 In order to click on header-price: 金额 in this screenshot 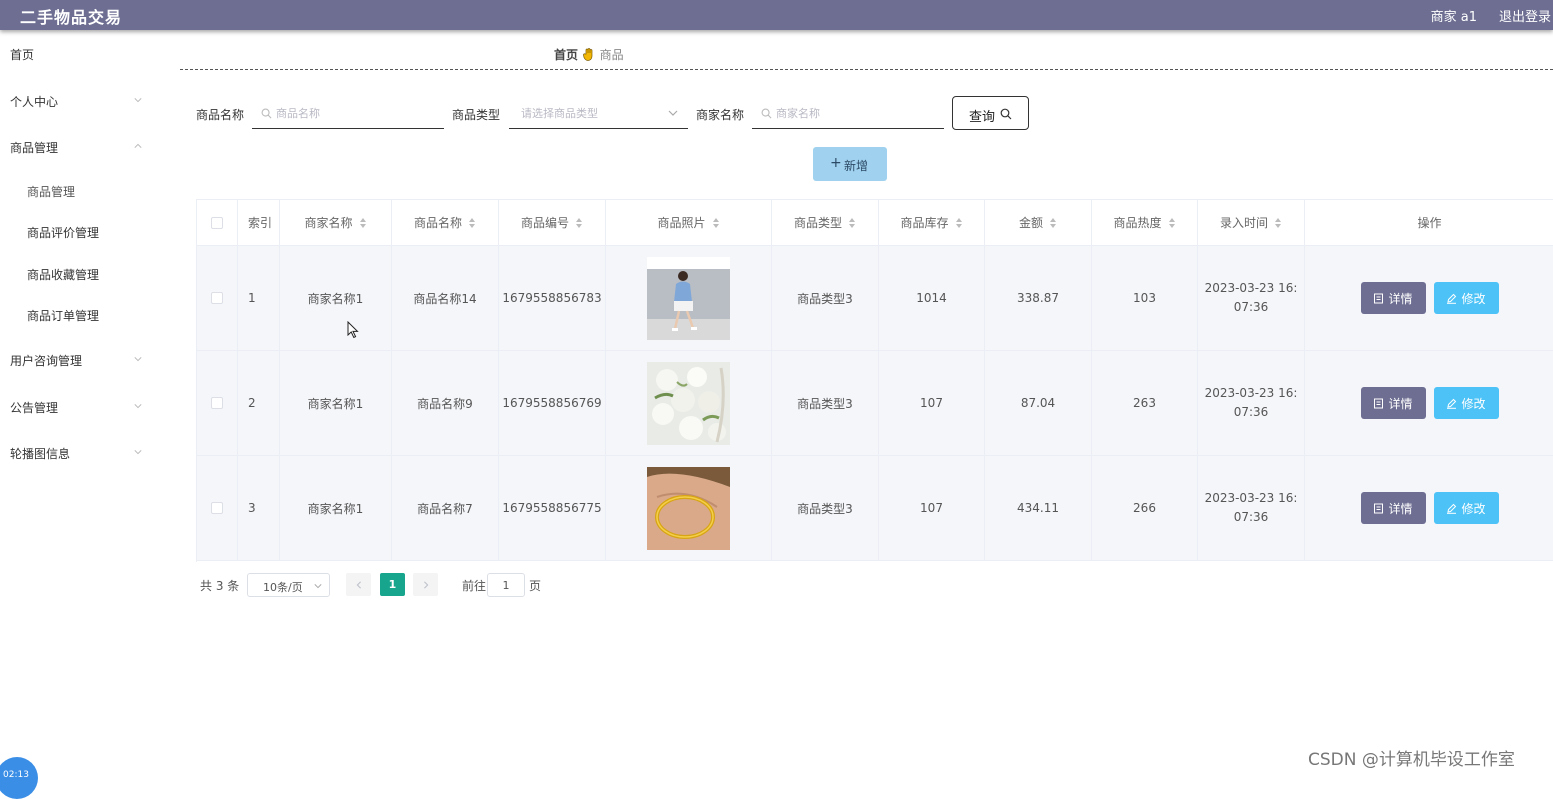, I will do `click(1038, 222)`.